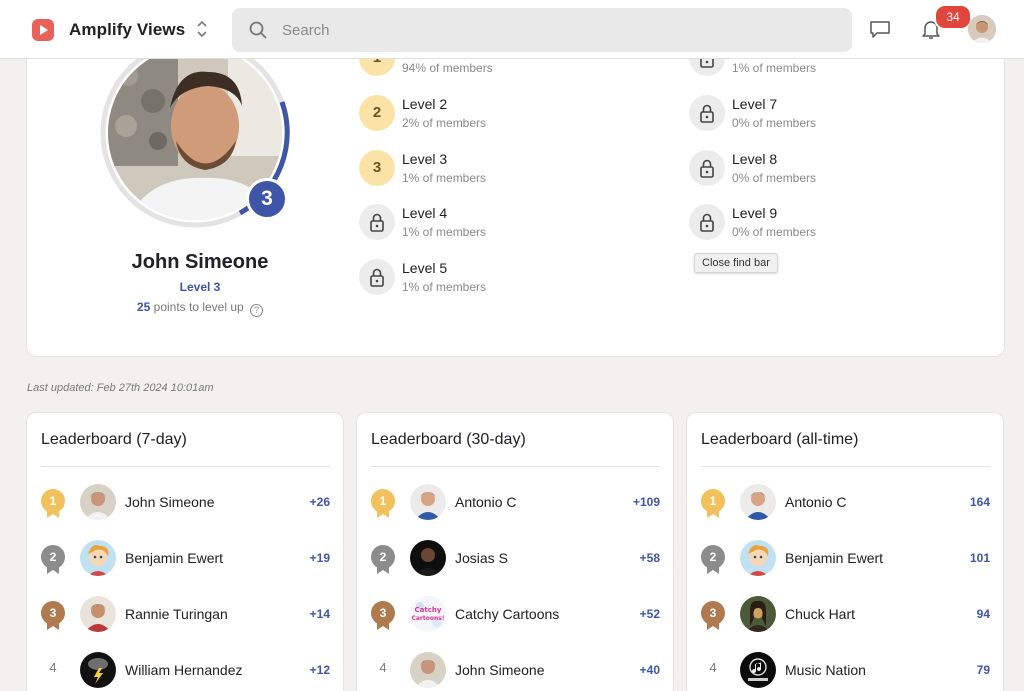 This screenshot has height=691, width=1024. What do you see at coordinates (114, 439) in the screenshot?
I see `leaderboard-title: Leaderboard (7-day)` at bounding box center [114, 439].